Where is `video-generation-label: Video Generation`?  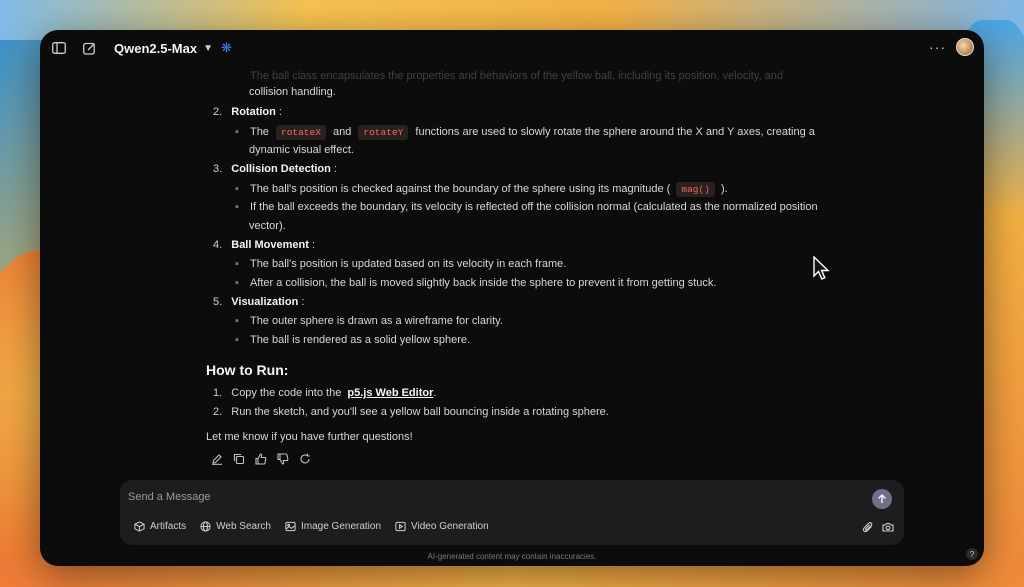 video-generation-label: Video Generation is located at coordinates (450, 526).